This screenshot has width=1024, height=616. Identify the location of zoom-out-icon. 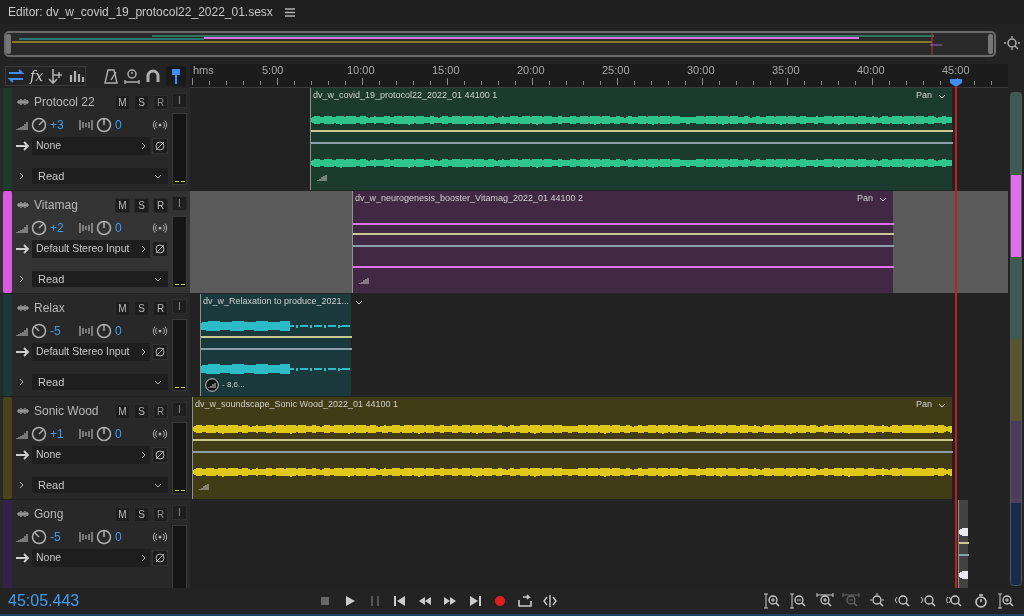
(799, 601).